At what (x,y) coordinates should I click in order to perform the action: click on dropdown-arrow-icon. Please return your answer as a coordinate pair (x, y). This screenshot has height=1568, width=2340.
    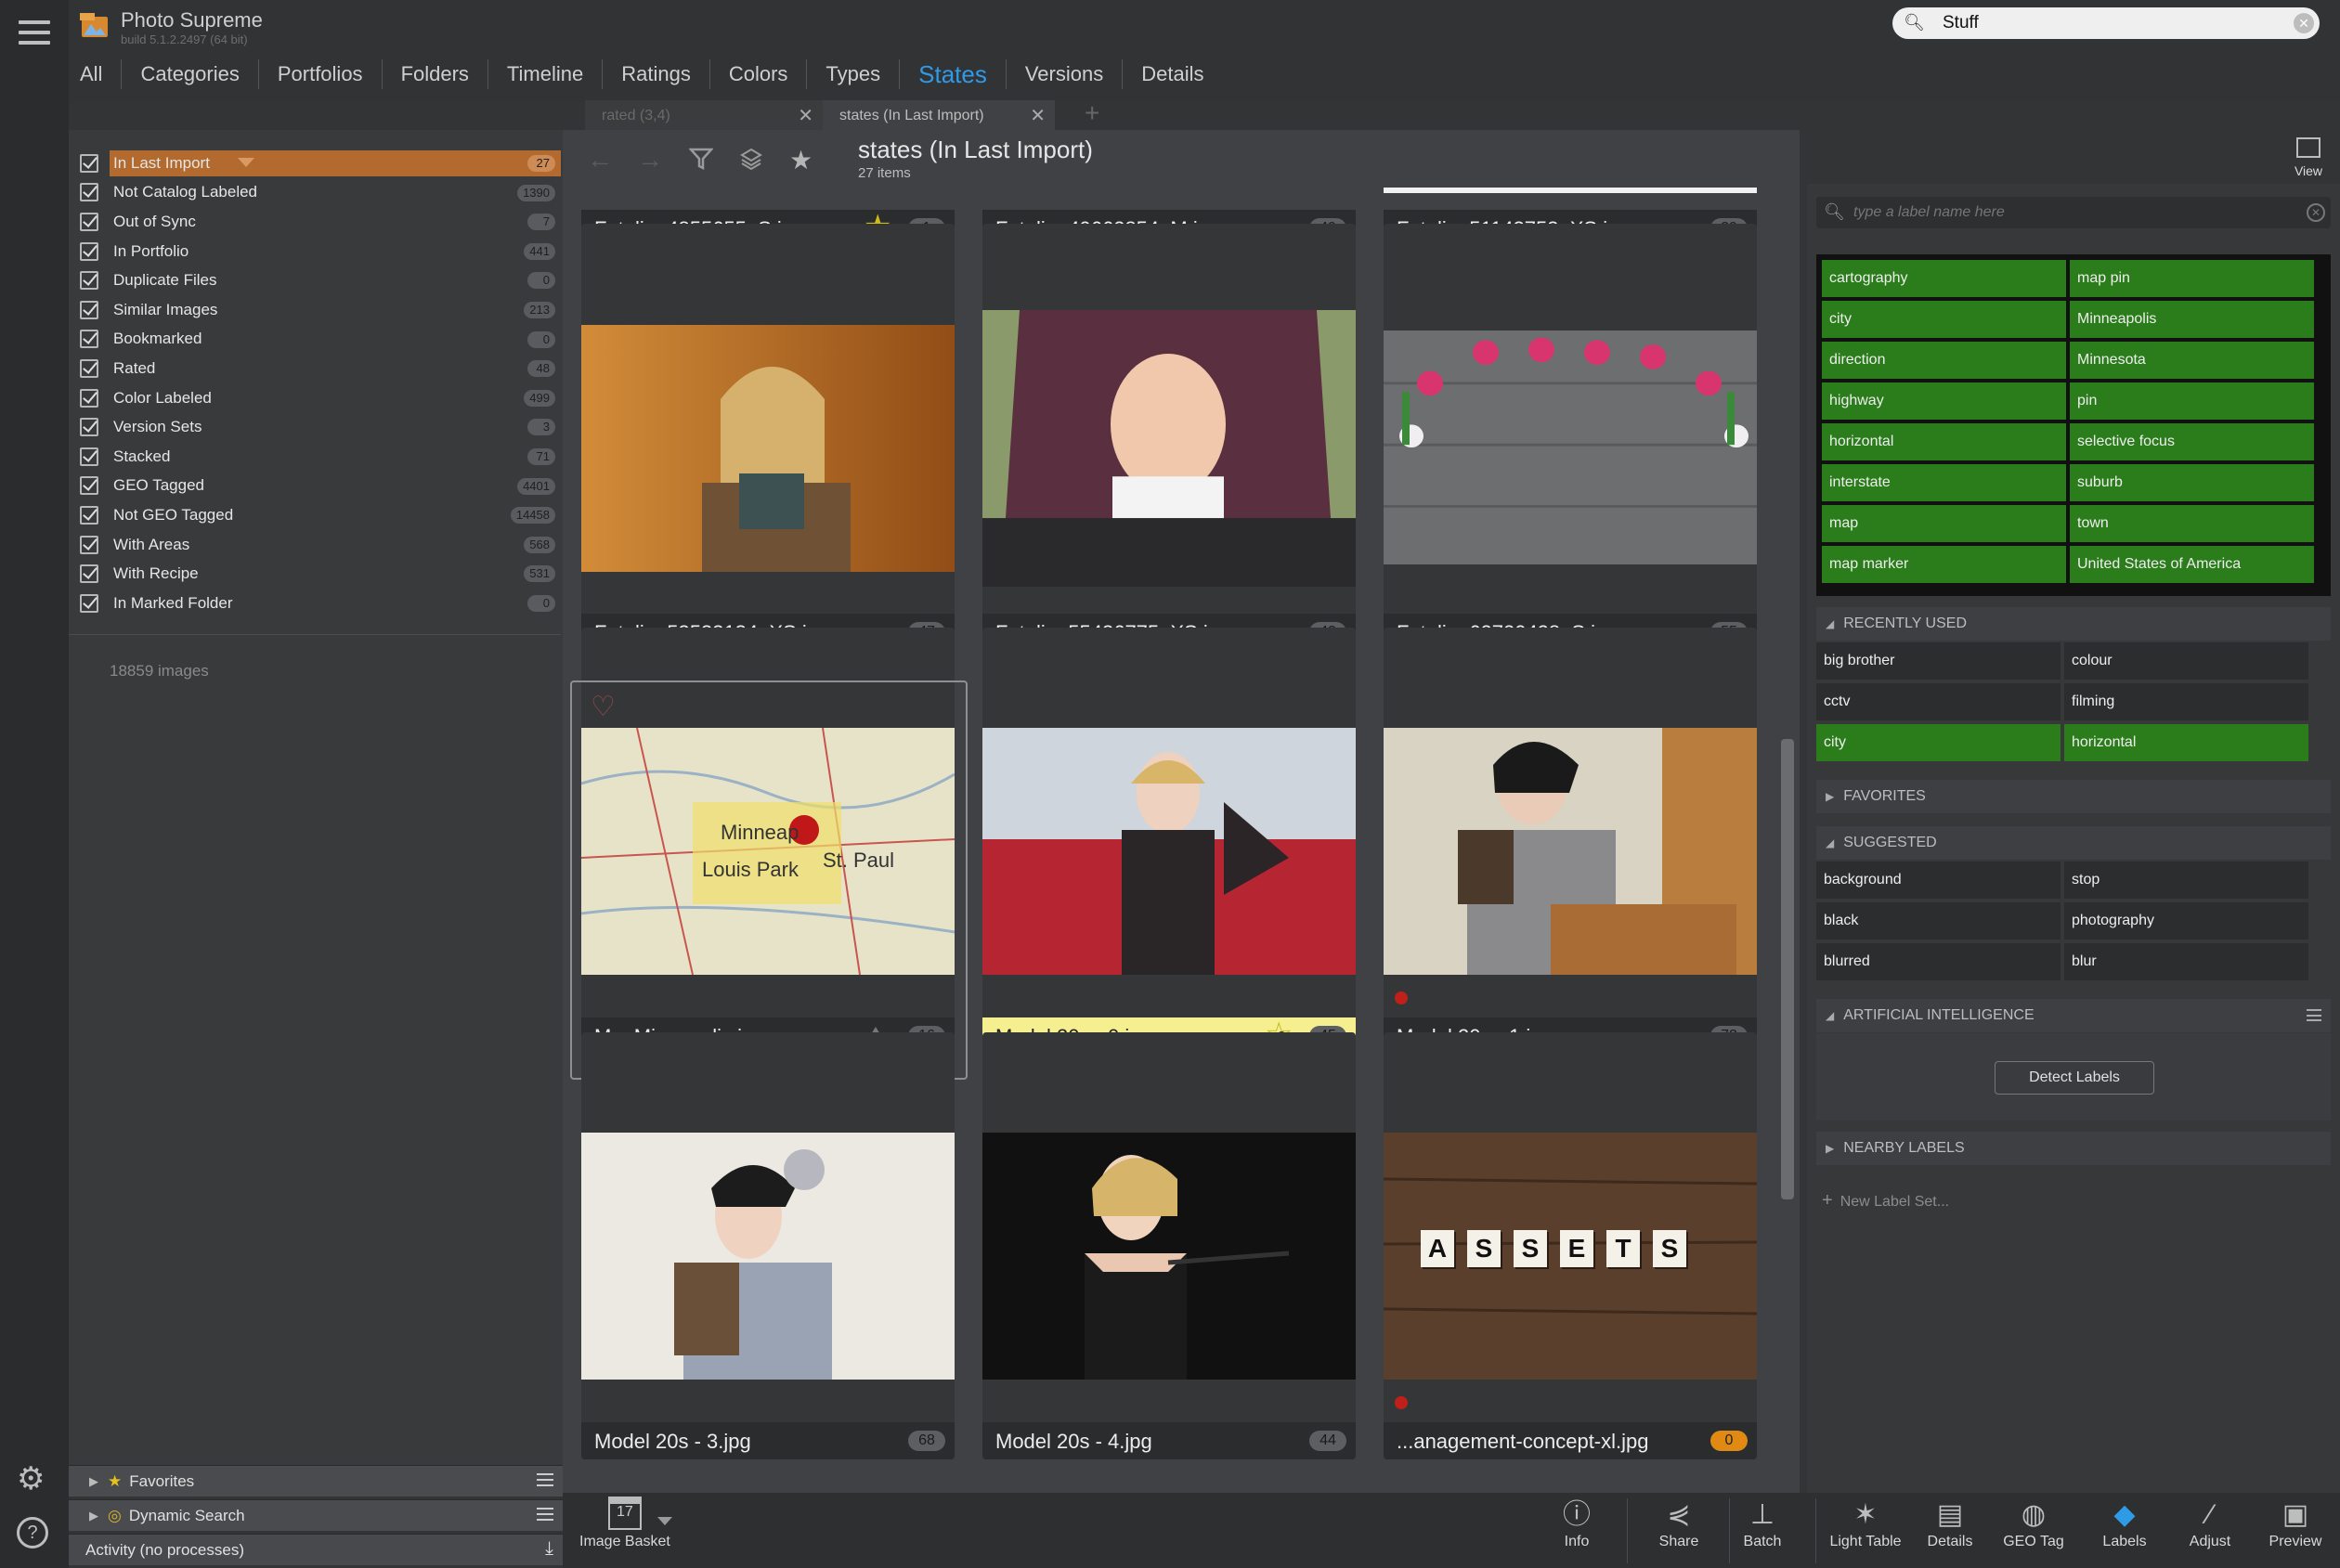
    Looking at the image, I should click on (246, 162).